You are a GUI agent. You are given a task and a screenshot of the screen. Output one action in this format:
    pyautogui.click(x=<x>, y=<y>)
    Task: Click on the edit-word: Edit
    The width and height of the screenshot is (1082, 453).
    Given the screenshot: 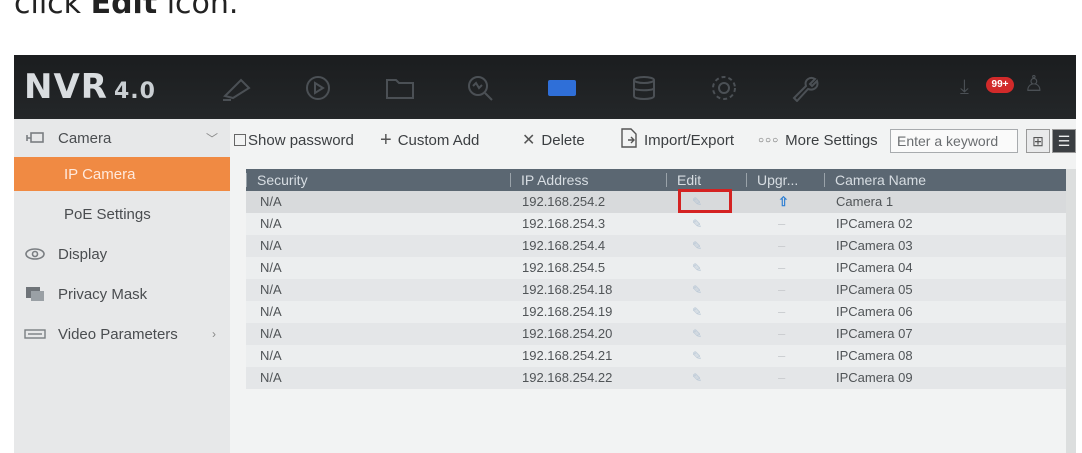 What is the action you would take?
    pyautogui.click(x=124, y=10)
    